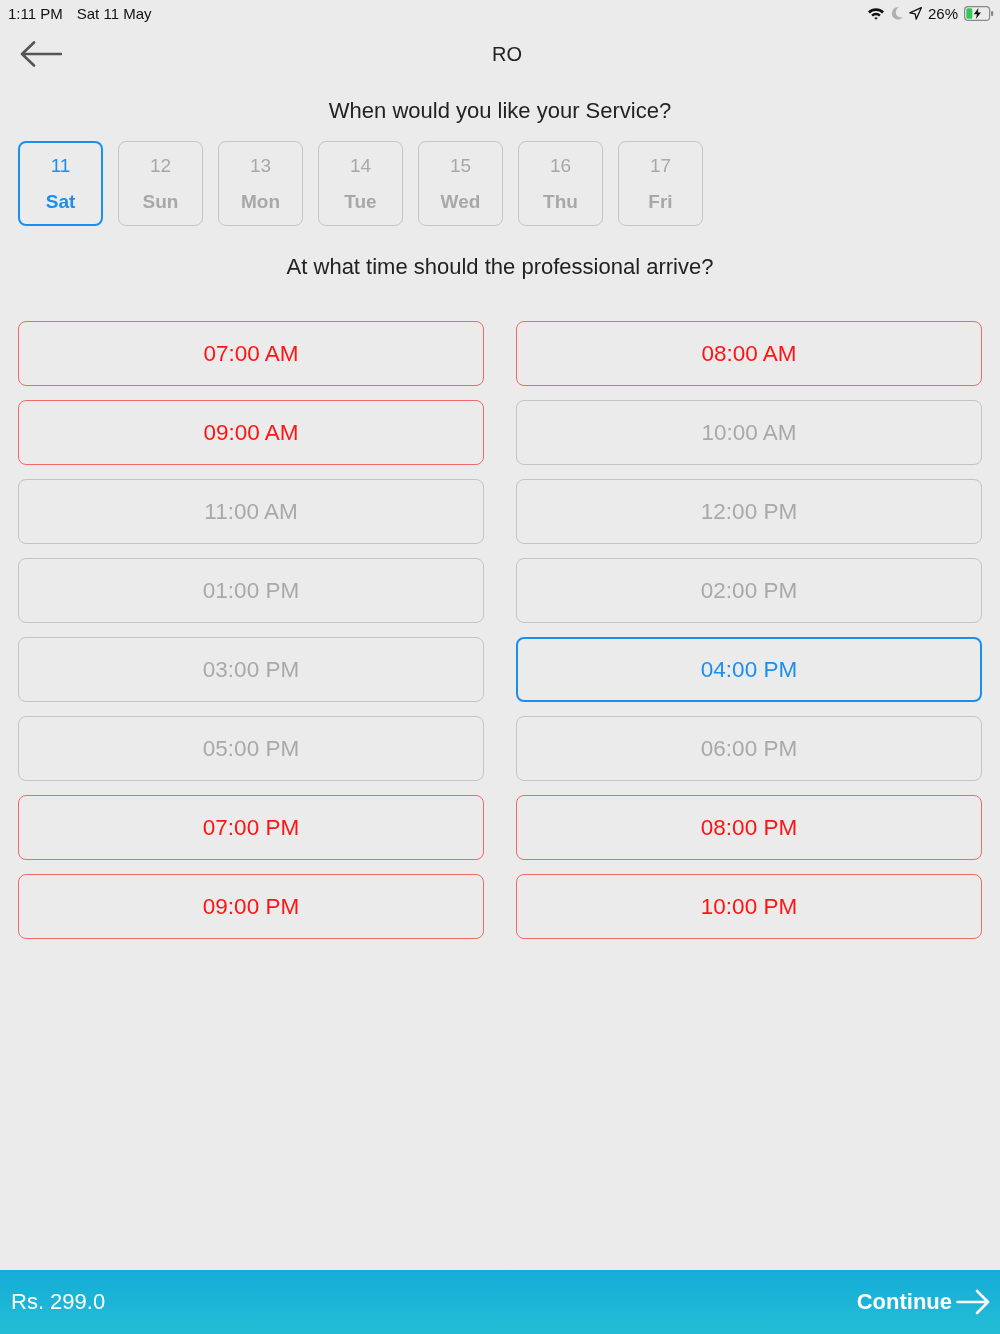  I want to click on date-tile: 14 Tue, so click(360, 183).